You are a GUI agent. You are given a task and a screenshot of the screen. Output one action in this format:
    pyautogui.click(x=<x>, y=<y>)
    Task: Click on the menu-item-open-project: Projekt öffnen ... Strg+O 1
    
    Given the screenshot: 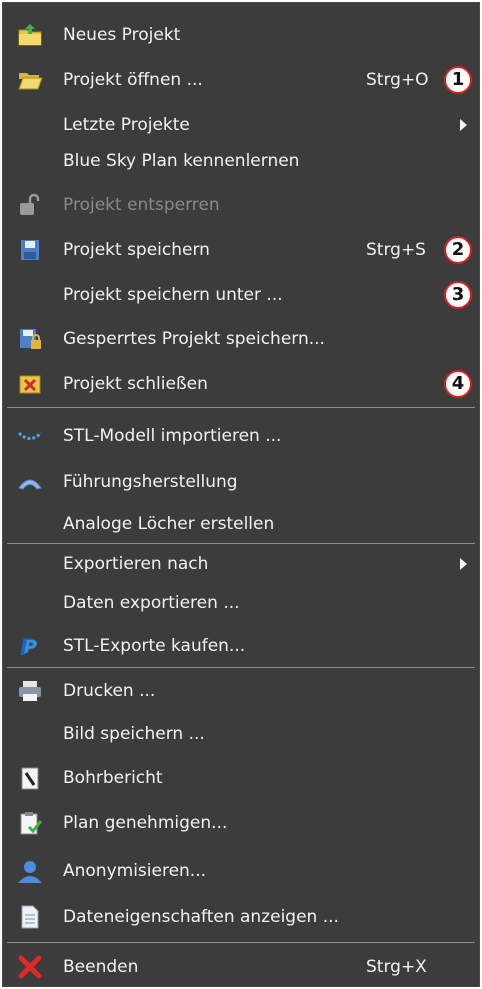 What is the action you would take?
    pyautogui.click(x=241, y=80)
    